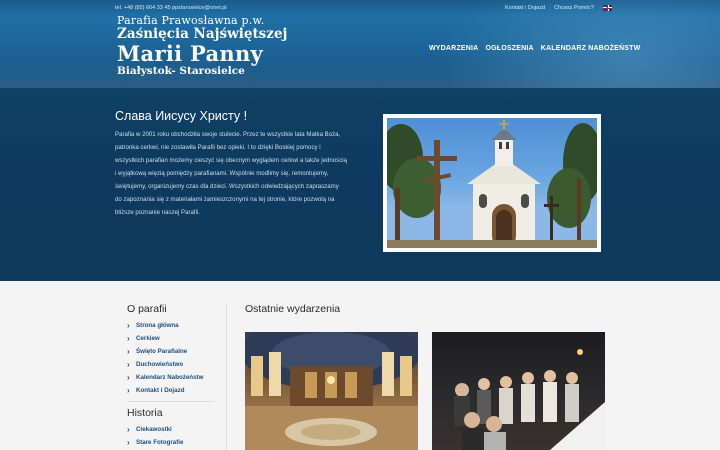 This screenshot has height=450, width=720. Describe the element at coordinates (148, 338) in the screenshot. I see `sidebar-item-label: Cerkiew` at that location.